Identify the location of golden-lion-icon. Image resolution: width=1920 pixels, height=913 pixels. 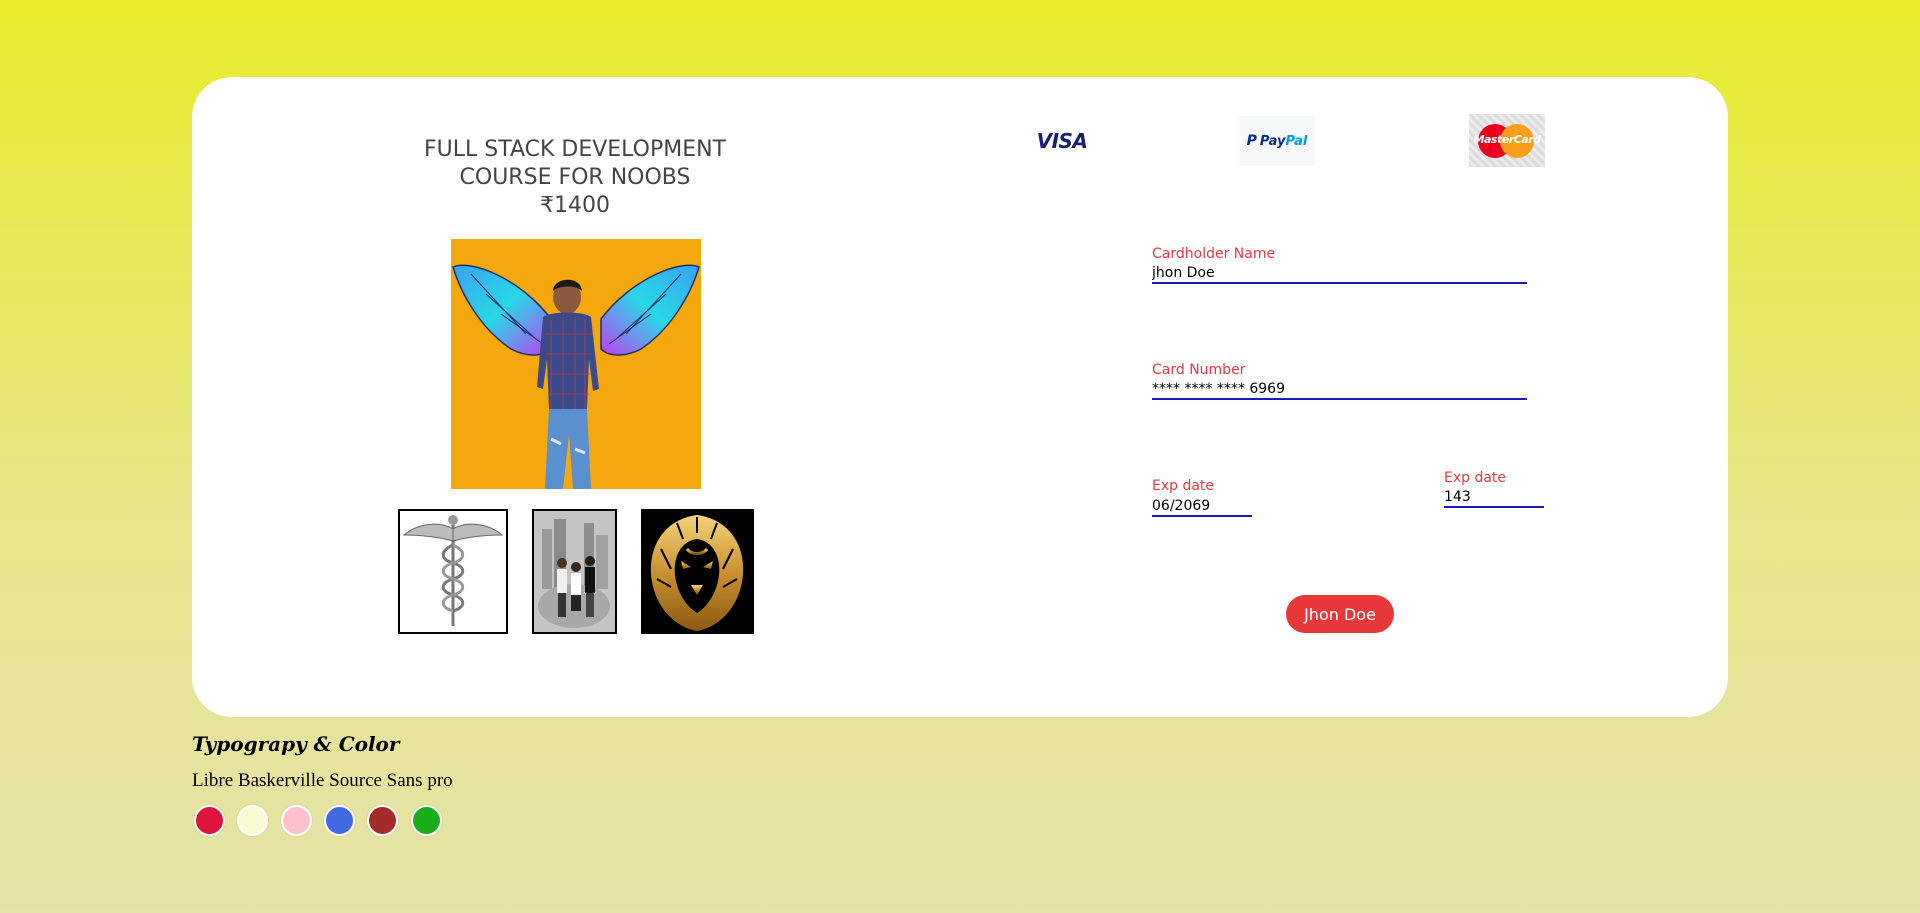
(697, 571).